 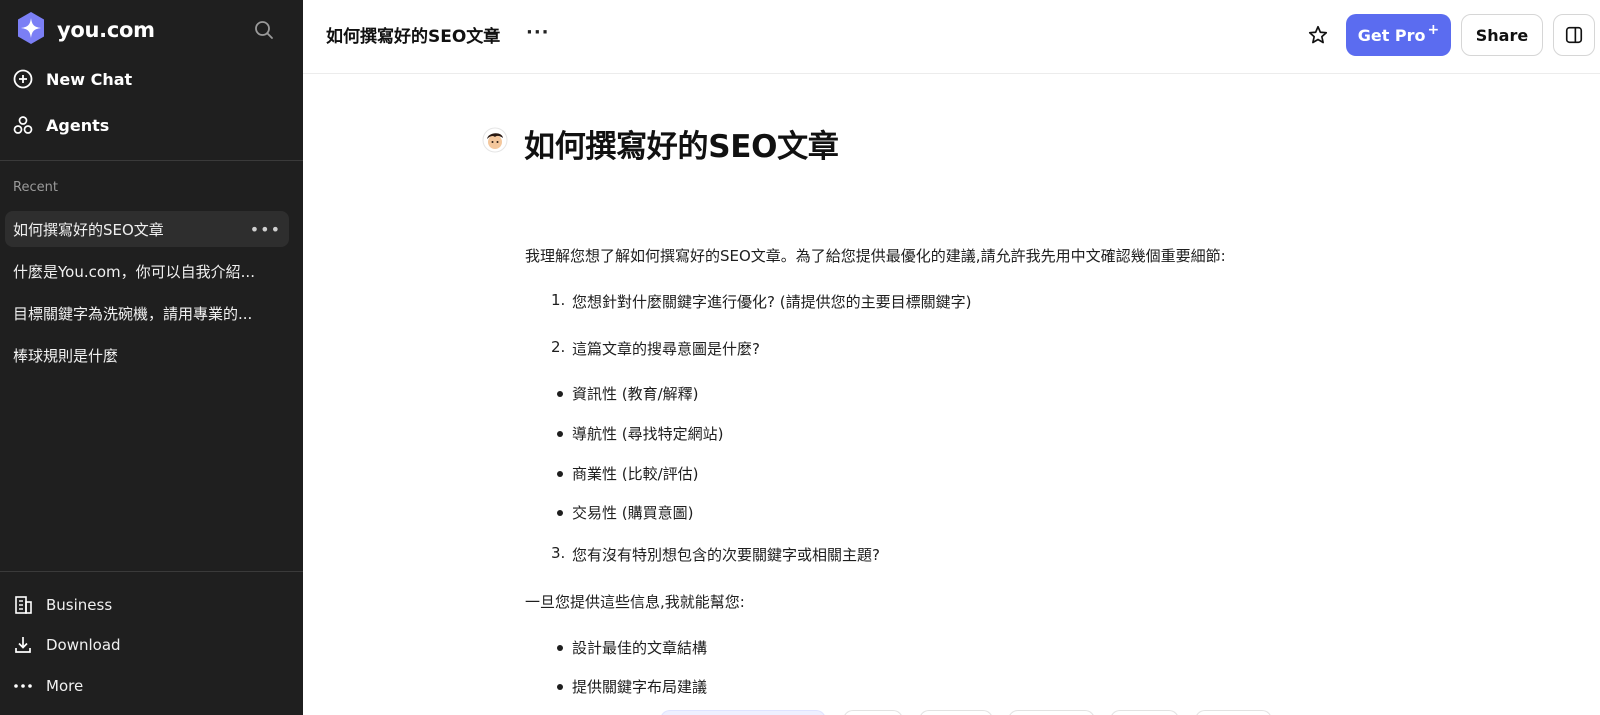 What do you see at coordinates (265, 229) in the screenshot?
I see `more-dots-icon: •••` at bounding box center [265, 229].